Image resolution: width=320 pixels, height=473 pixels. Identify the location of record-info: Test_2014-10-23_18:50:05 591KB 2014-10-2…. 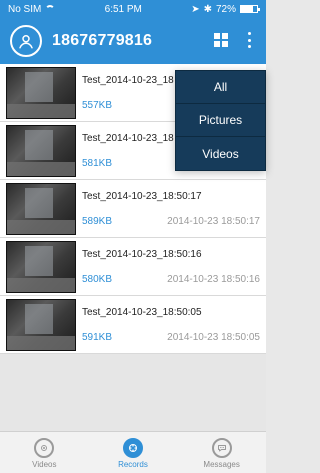
(174, 324).